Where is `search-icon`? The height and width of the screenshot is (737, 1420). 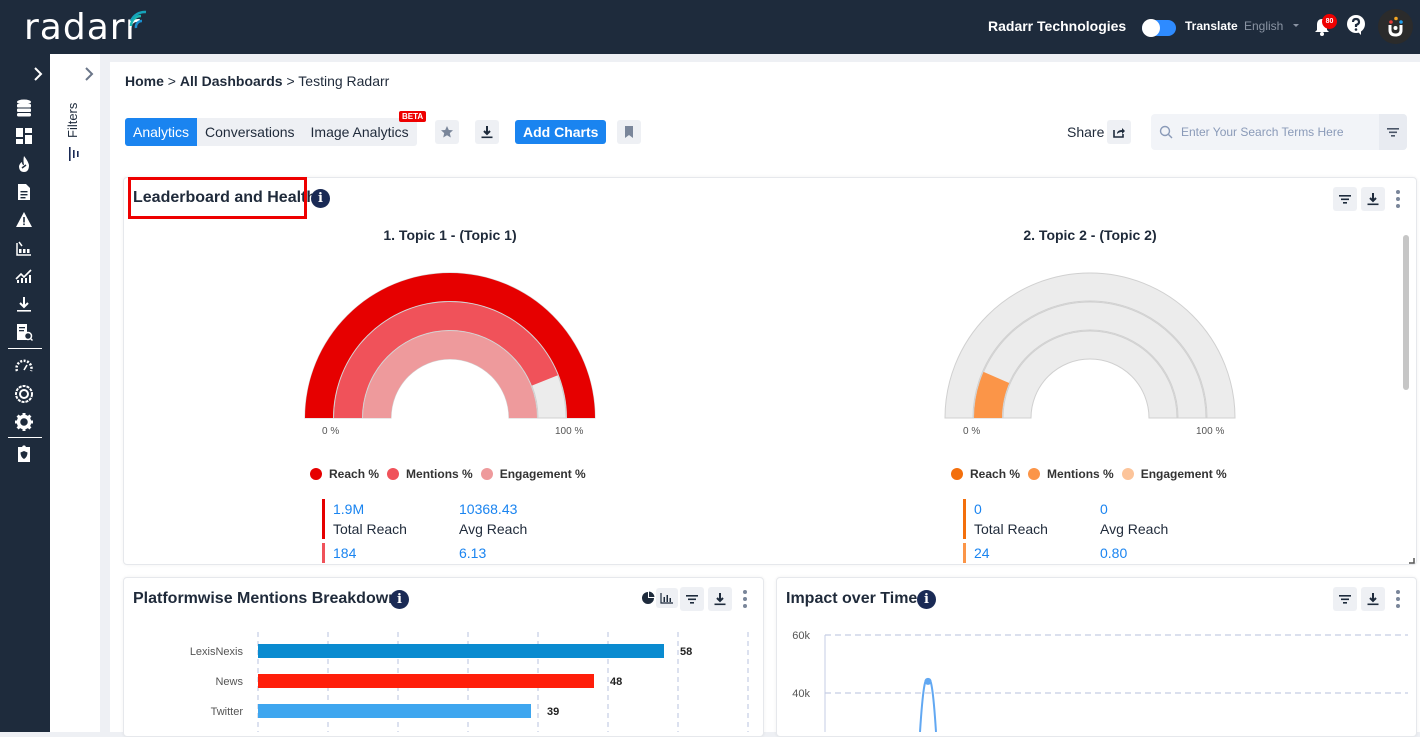 search-icon is located at coordinates (1166, 132).